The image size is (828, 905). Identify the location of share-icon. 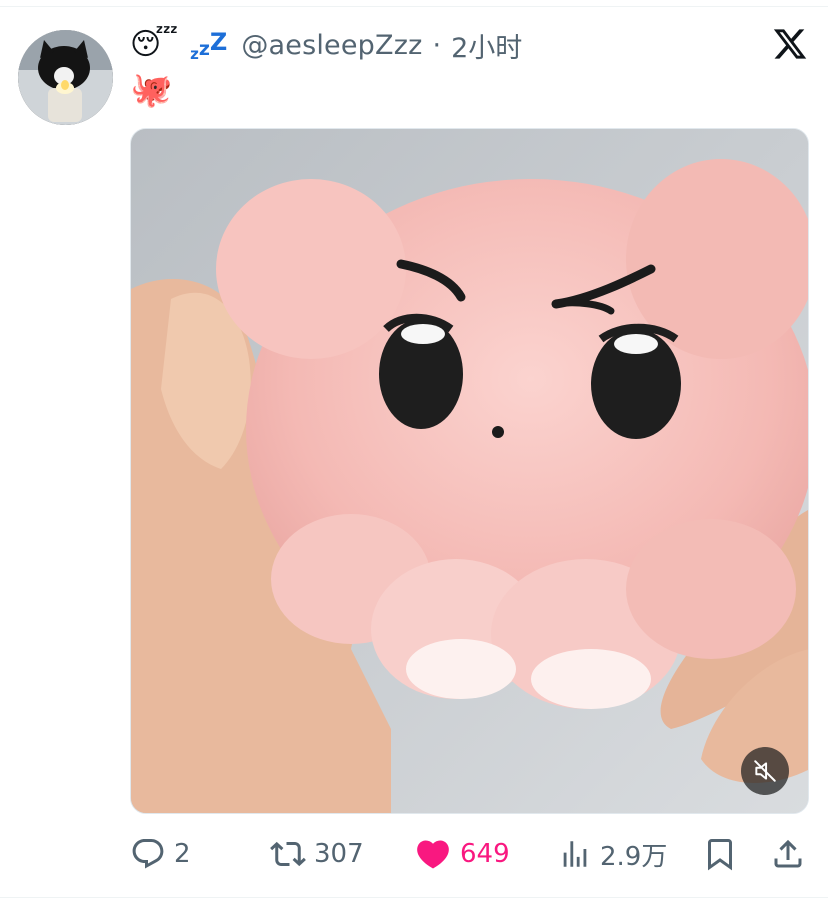
(788, 853).